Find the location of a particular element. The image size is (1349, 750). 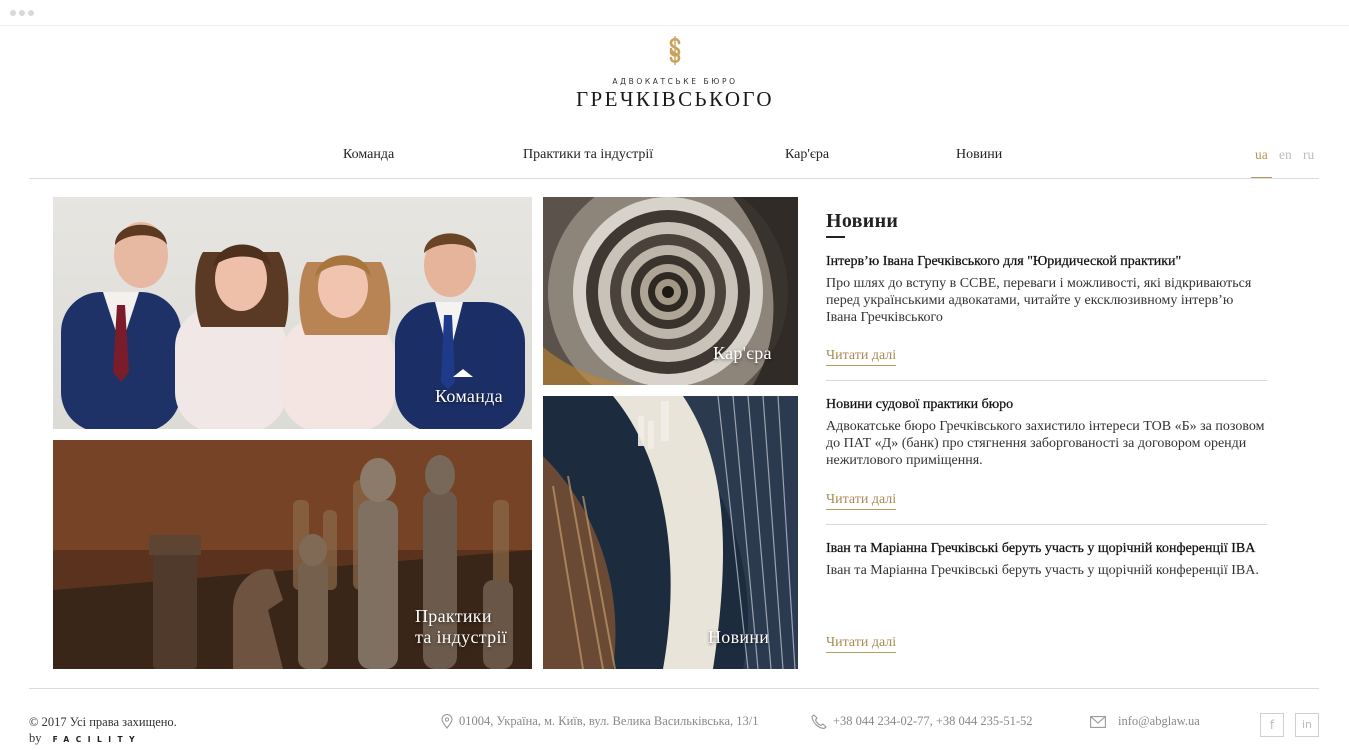

news-heading: Новини is located at coordinates (862, 221).